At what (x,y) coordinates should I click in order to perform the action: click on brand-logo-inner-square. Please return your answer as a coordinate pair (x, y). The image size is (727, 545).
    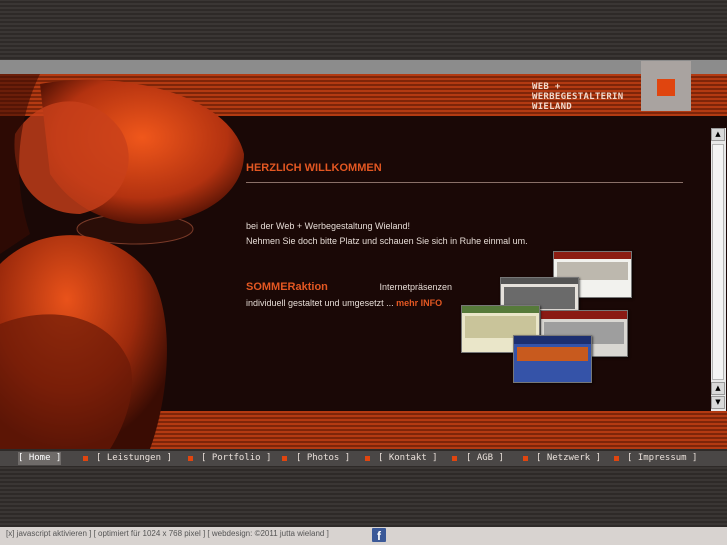
    Looking at the image, I should click on (666, 87).